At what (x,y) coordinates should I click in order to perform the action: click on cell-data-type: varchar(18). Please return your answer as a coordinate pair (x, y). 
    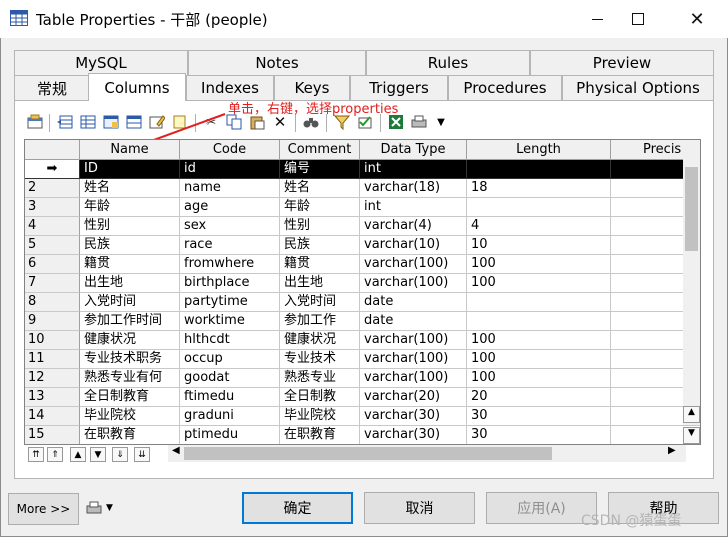
    Looking at the image, I should click on (413, 188).